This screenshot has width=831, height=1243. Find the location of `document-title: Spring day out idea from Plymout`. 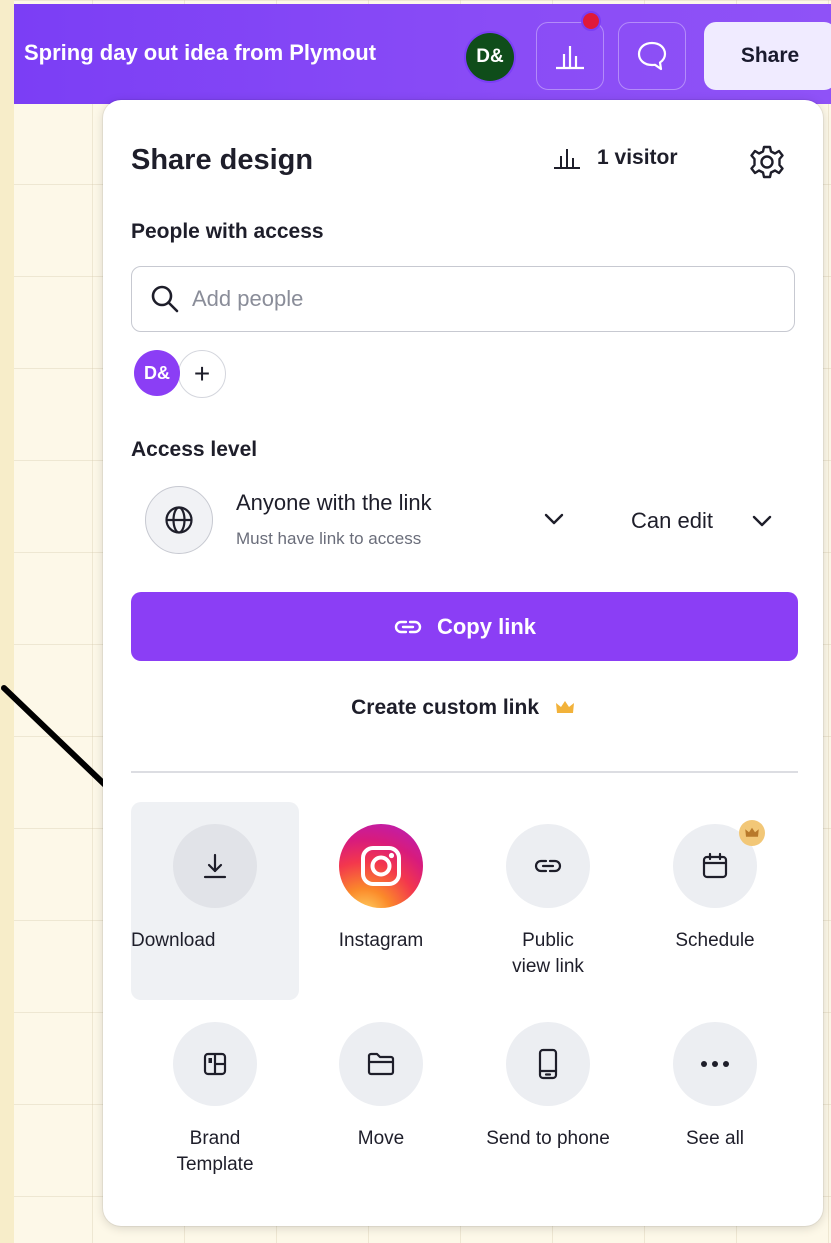

document-title: Spring day out idea from Plymout is located at coordinates (200, 53).